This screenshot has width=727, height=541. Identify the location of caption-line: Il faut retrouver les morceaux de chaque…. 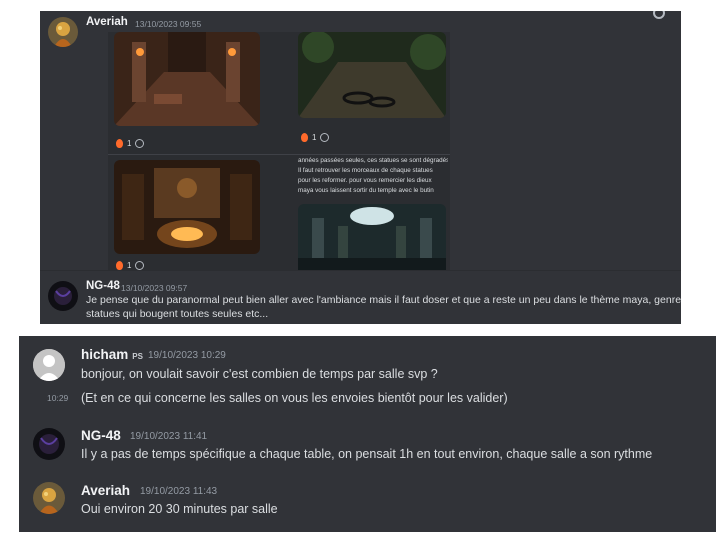
(365, 170).